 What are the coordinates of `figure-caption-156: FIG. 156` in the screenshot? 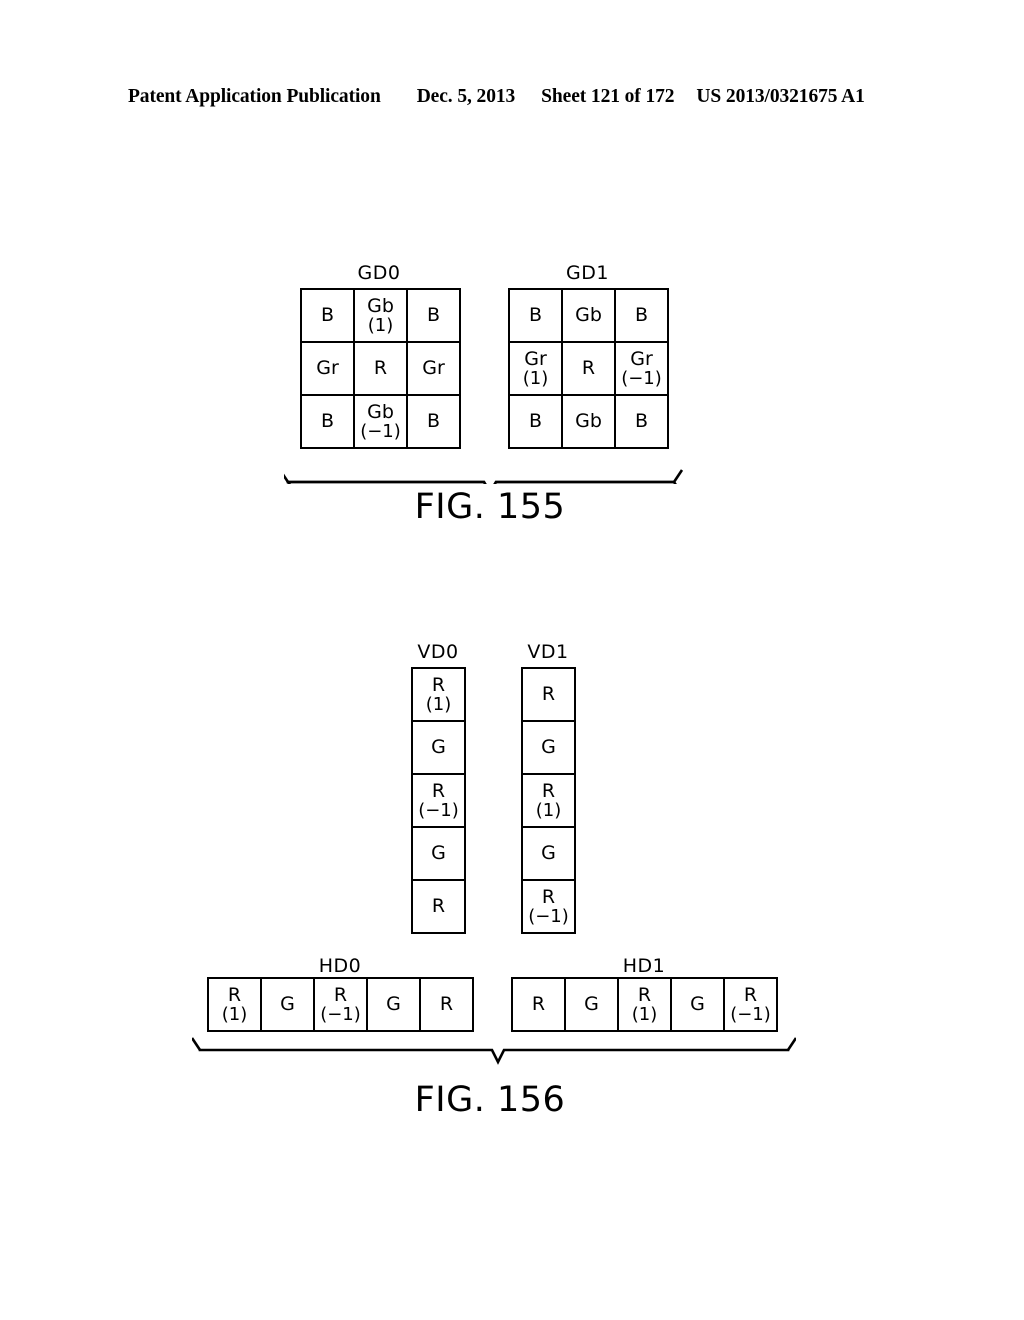 It's located at (490, 1100).